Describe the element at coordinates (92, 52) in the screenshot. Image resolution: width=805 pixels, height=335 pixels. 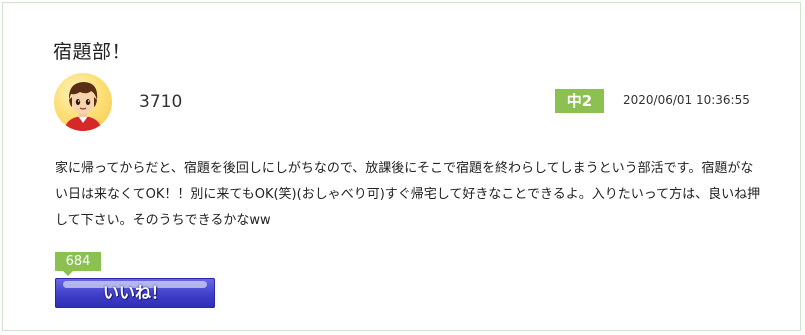
I see `post-title: 宿題部！` at that location.